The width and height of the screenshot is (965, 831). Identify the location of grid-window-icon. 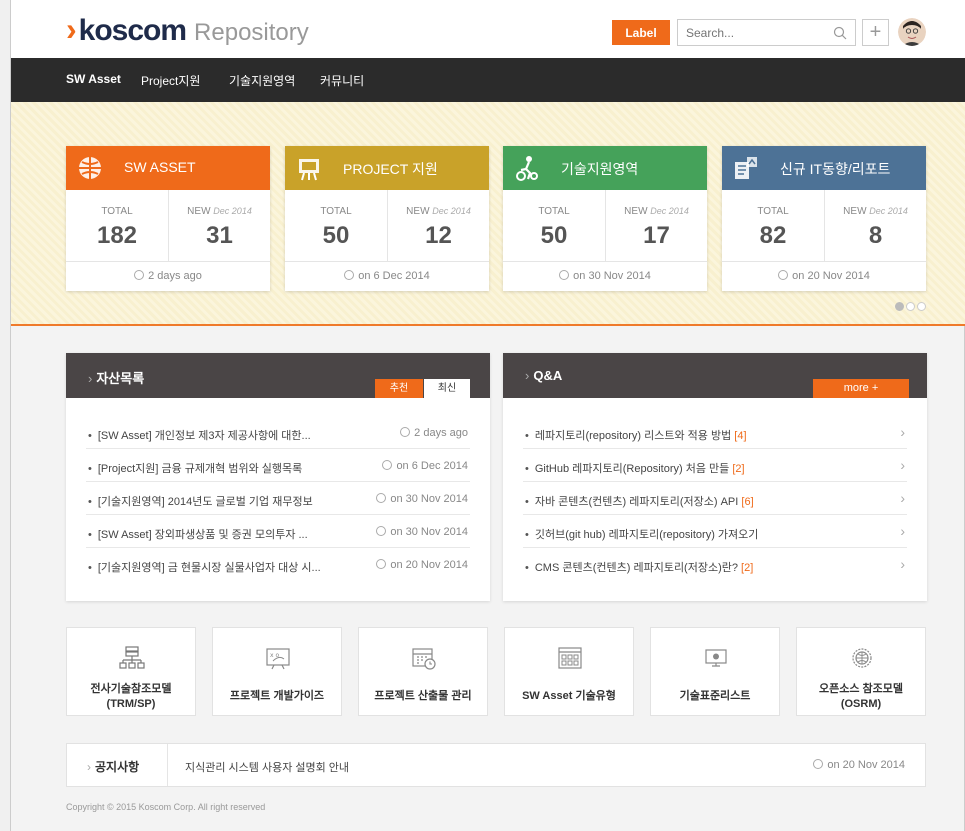
(570, 658).